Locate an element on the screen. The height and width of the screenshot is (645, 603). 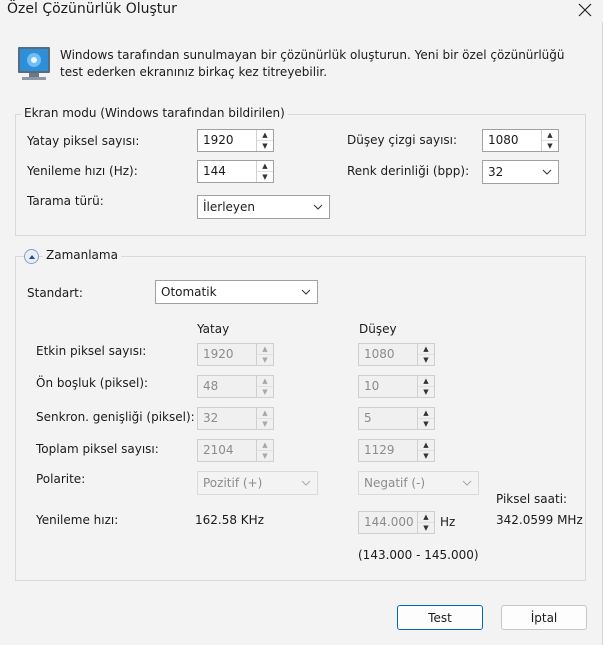
polarity-h-value: Pozitif (+) is located at coordinates (233, 483).